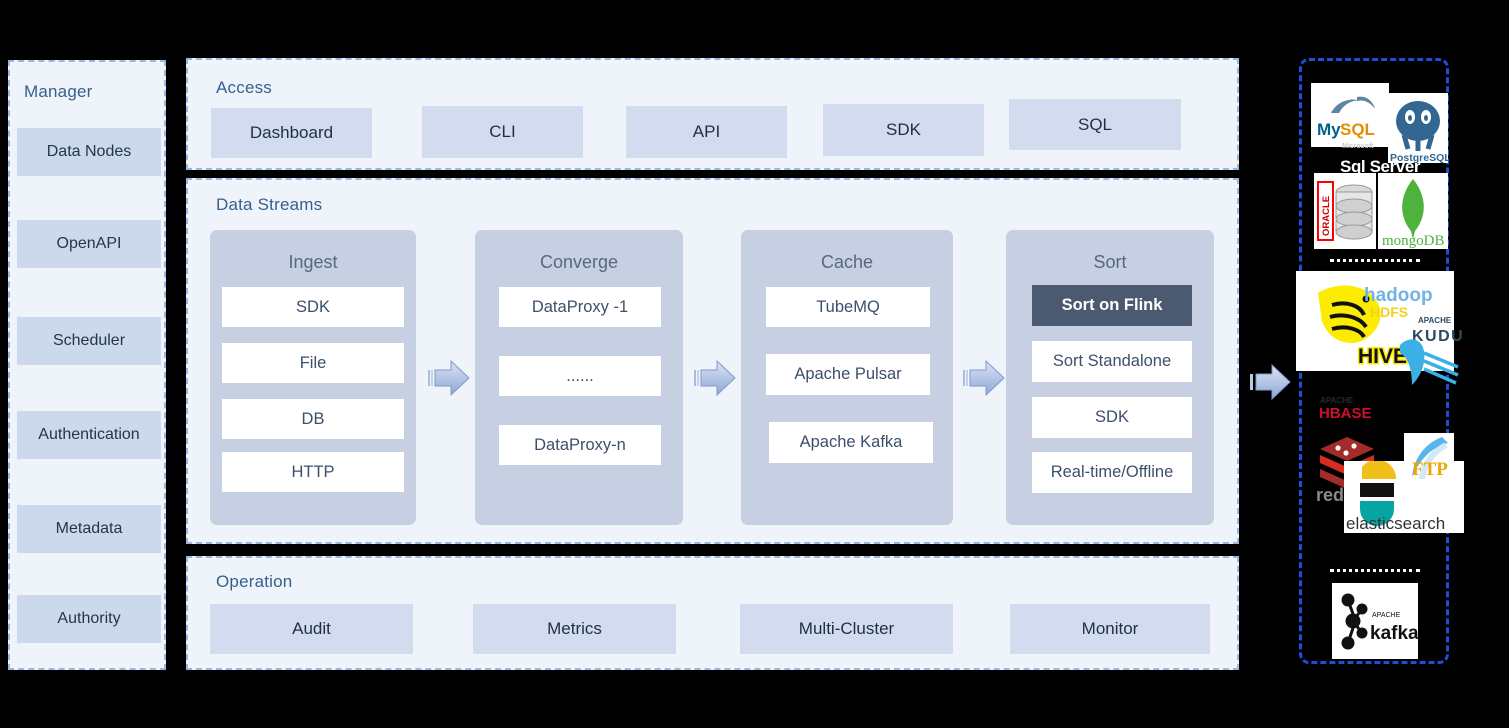 The width and height of the screenshot is (1509, 728). I want to click on svg-text: KUDU, so click(1438, 336).